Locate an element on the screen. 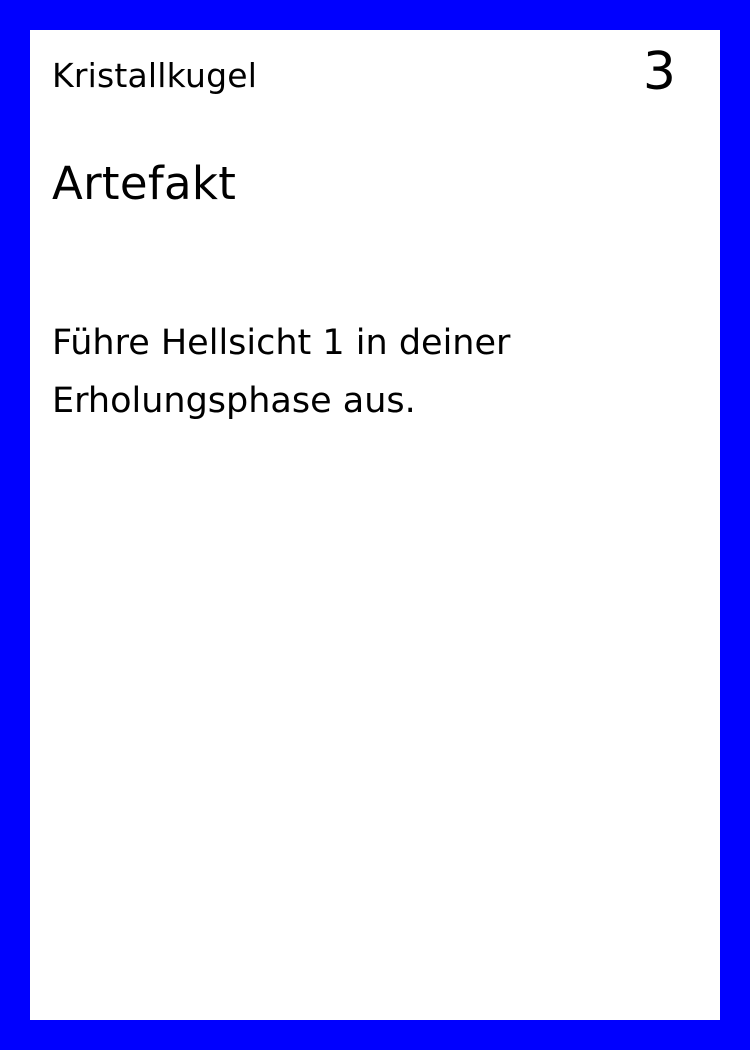 This screenshot has height=1050, width=750. card-cost: 3 is located at coordinates (659, 72).